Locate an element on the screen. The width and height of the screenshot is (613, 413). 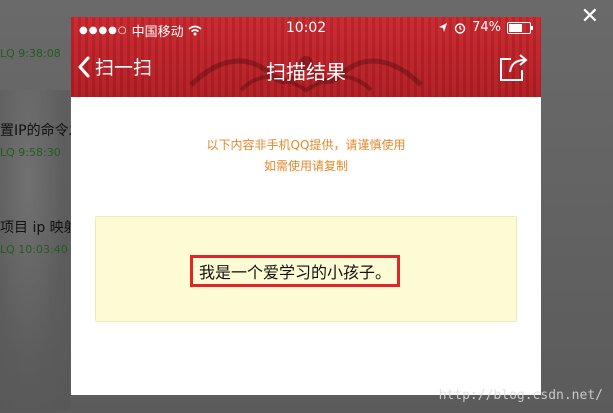
battery-fill is located at coordinates (516, 27).